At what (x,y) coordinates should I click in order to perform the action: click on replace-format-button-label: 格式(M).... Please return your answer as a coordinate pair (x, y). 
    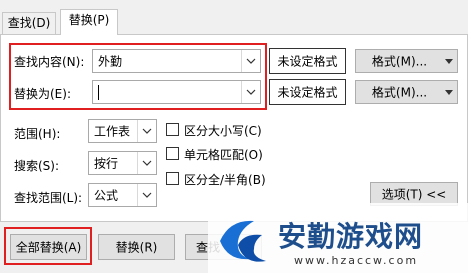
    Looking at the image, I should click on (399, 92).